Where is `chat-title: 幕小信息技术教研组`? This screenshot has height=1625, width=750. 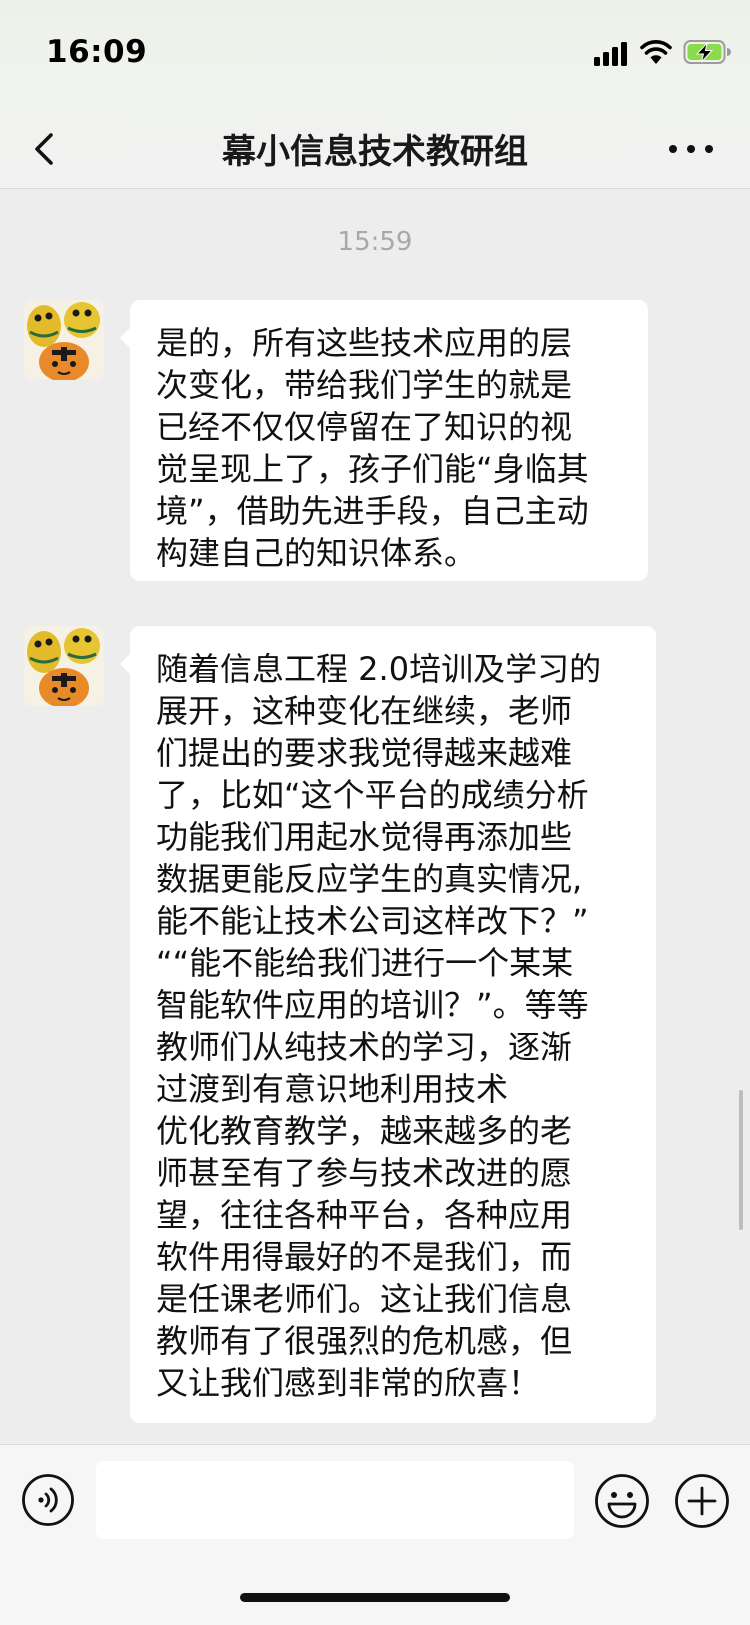
chat-title: 幕小信息技术教研组 is located at coordinates (375, 152).